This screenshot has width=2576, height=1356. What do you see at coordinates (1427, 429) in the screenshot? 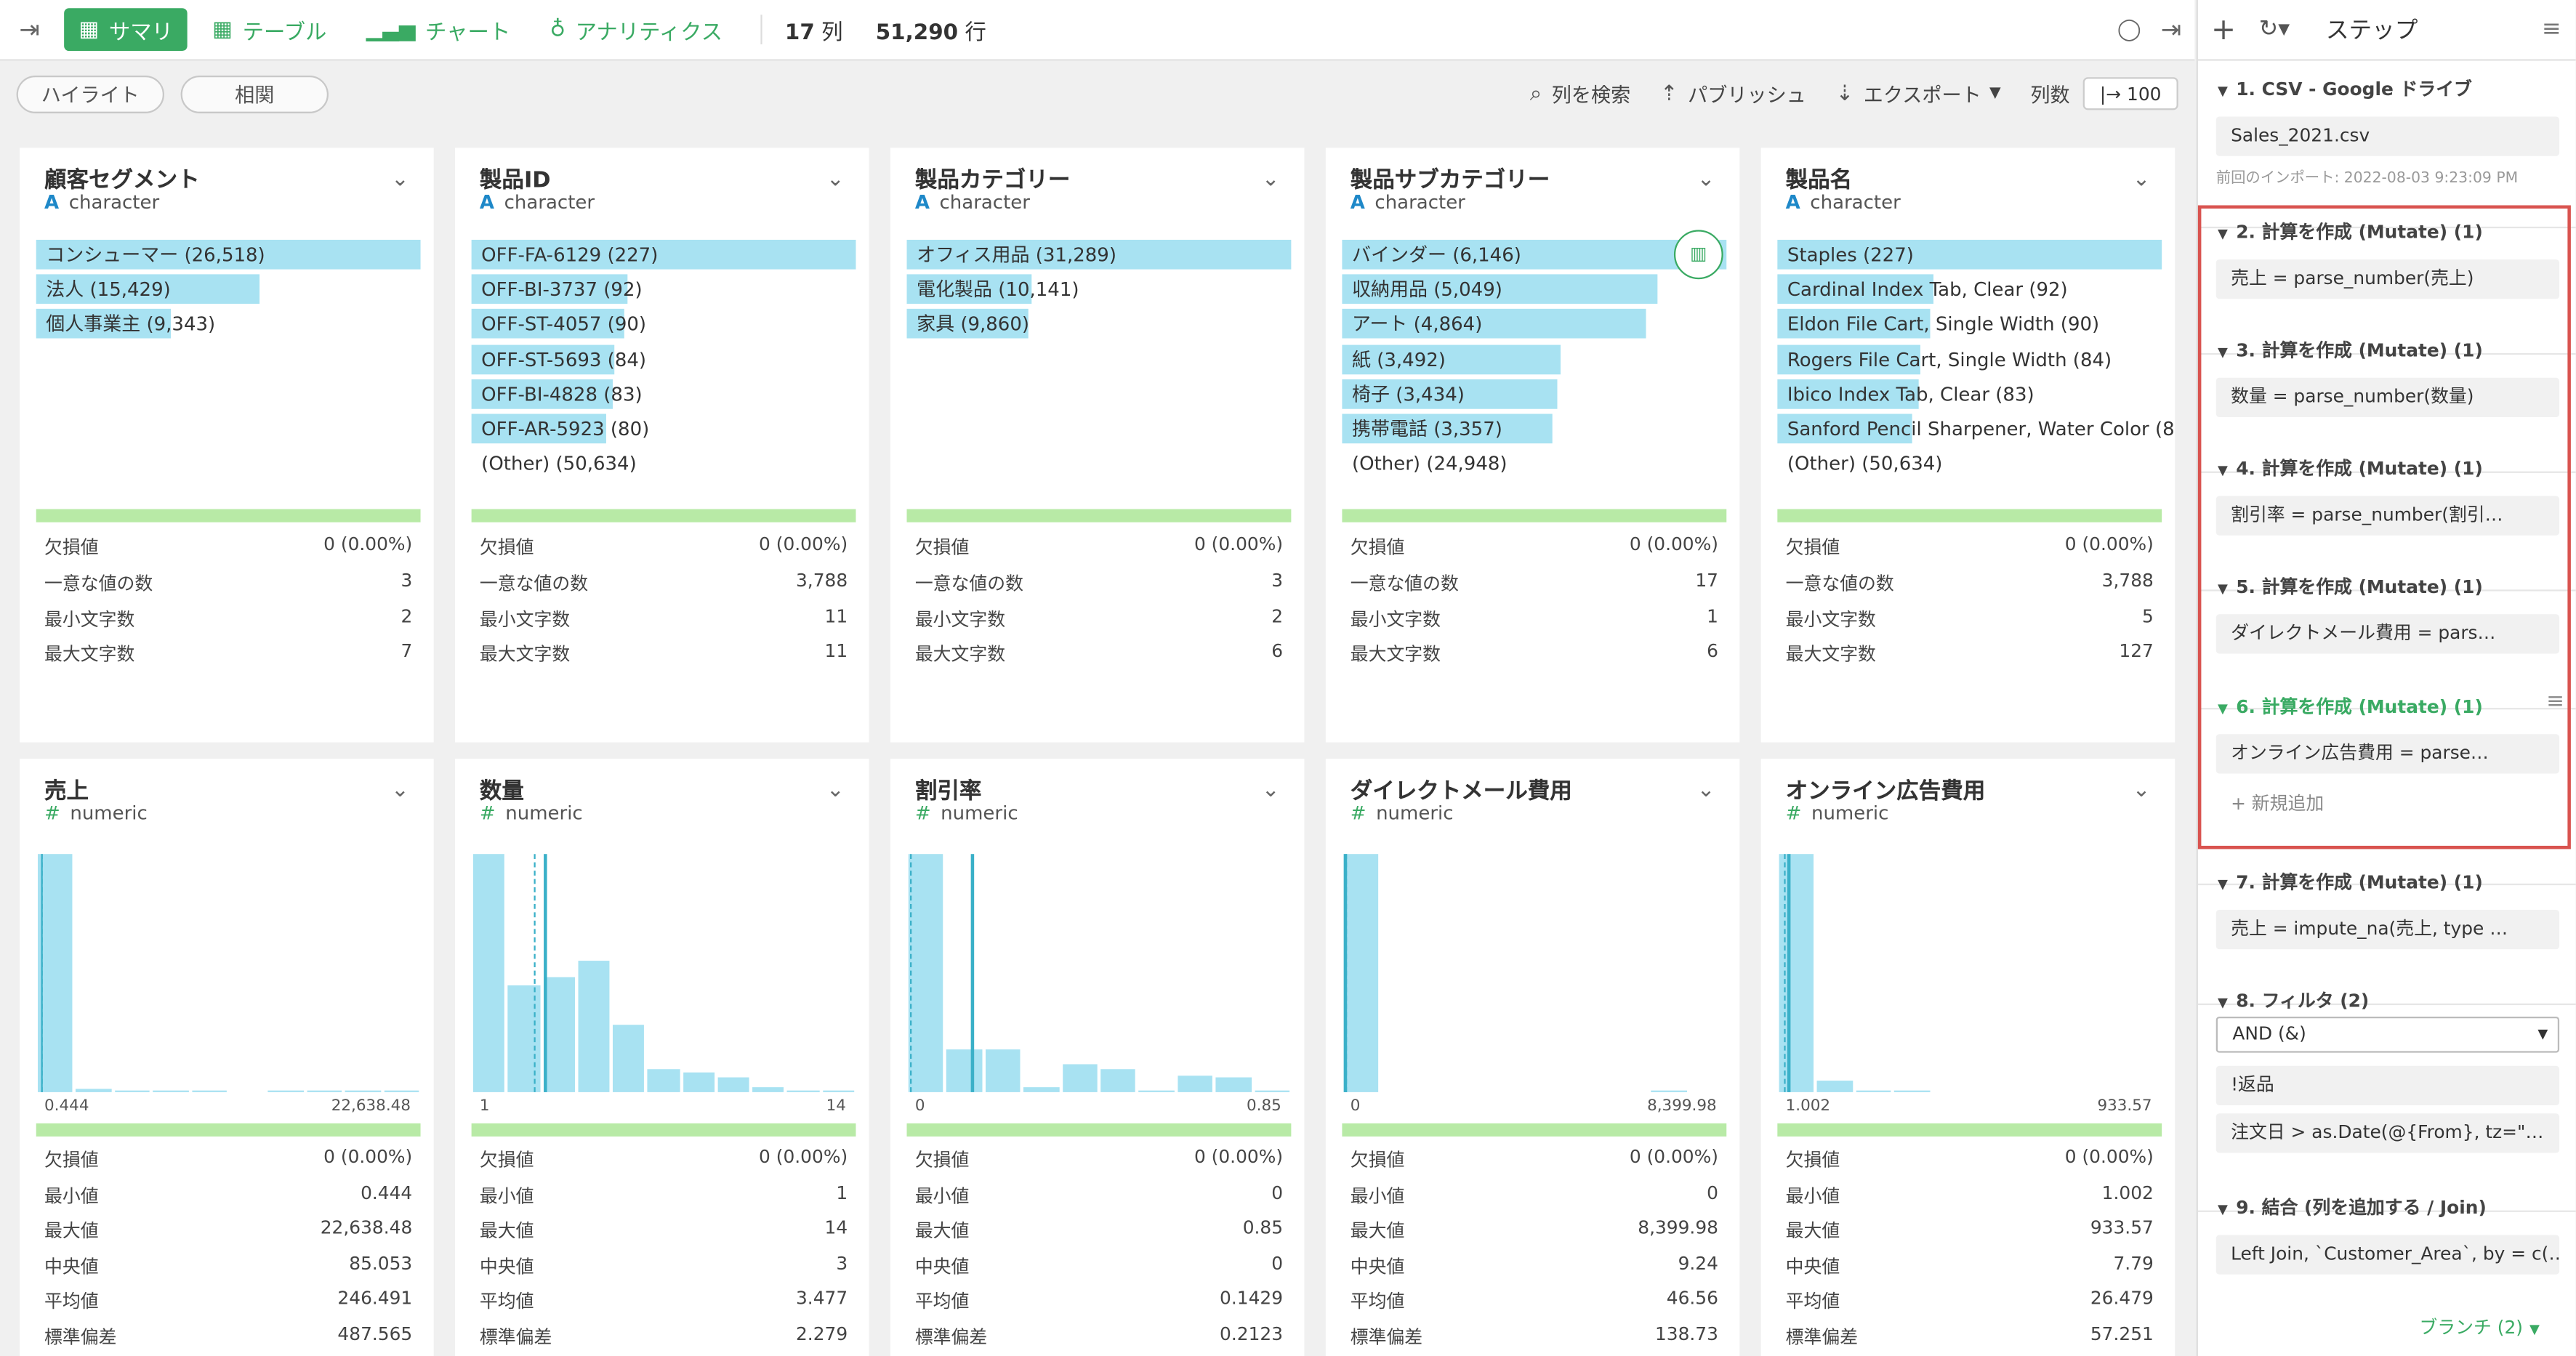
I see `frequency-label: 携帯電話 (3,357)` at bounding box center [1427, 429].